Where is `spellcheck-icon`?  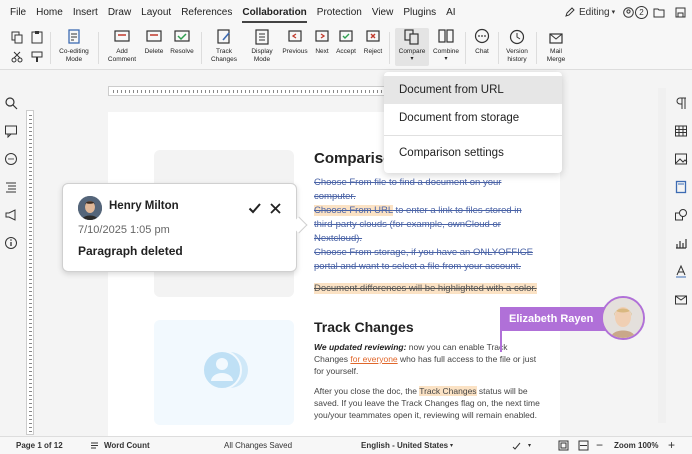 spellcheck-icon is located at coordinates (517, 446).